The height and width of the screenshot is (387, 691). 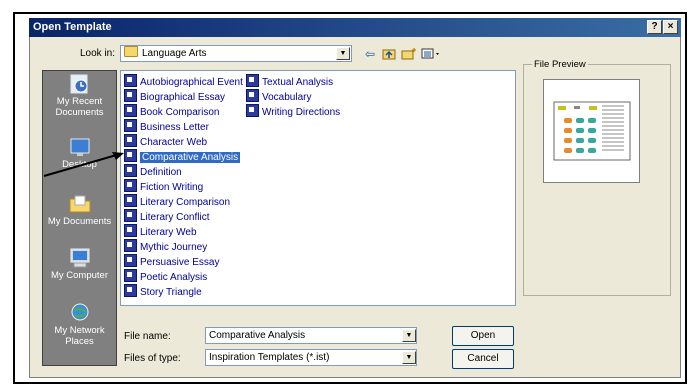 What do you see at coordinates (483, 359) in the screenshot?
I see `cancel-button: Cancel` at bounding box center [483, 359].